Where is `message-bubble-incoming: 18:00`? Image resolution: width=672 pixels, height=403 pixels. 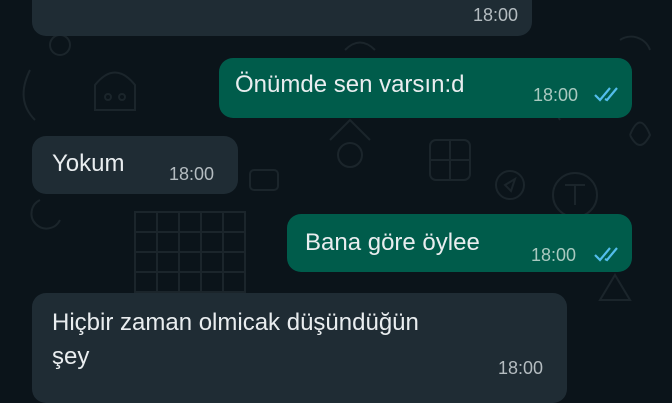 message-bubble-incoming: 18:00 is located at coordinates (282, 18).